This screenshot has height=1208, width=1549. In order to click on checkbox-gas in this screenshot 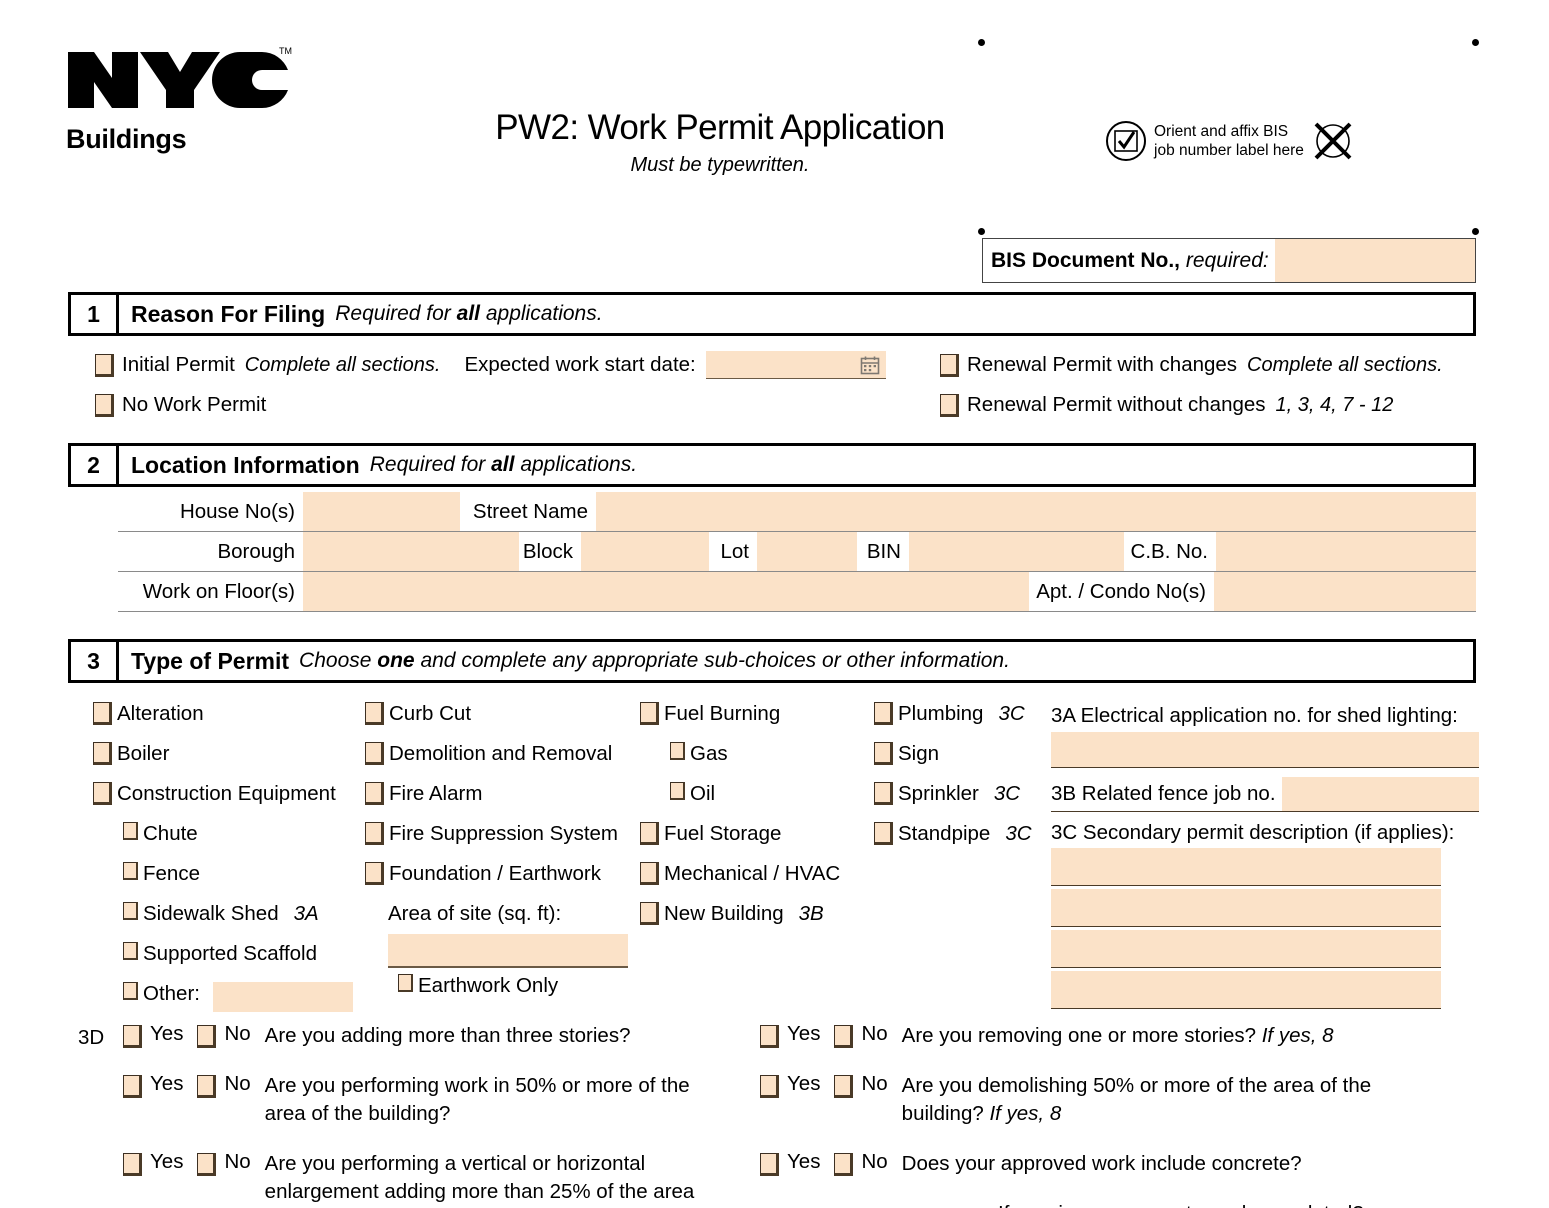, I will do `click(677, 751)`.